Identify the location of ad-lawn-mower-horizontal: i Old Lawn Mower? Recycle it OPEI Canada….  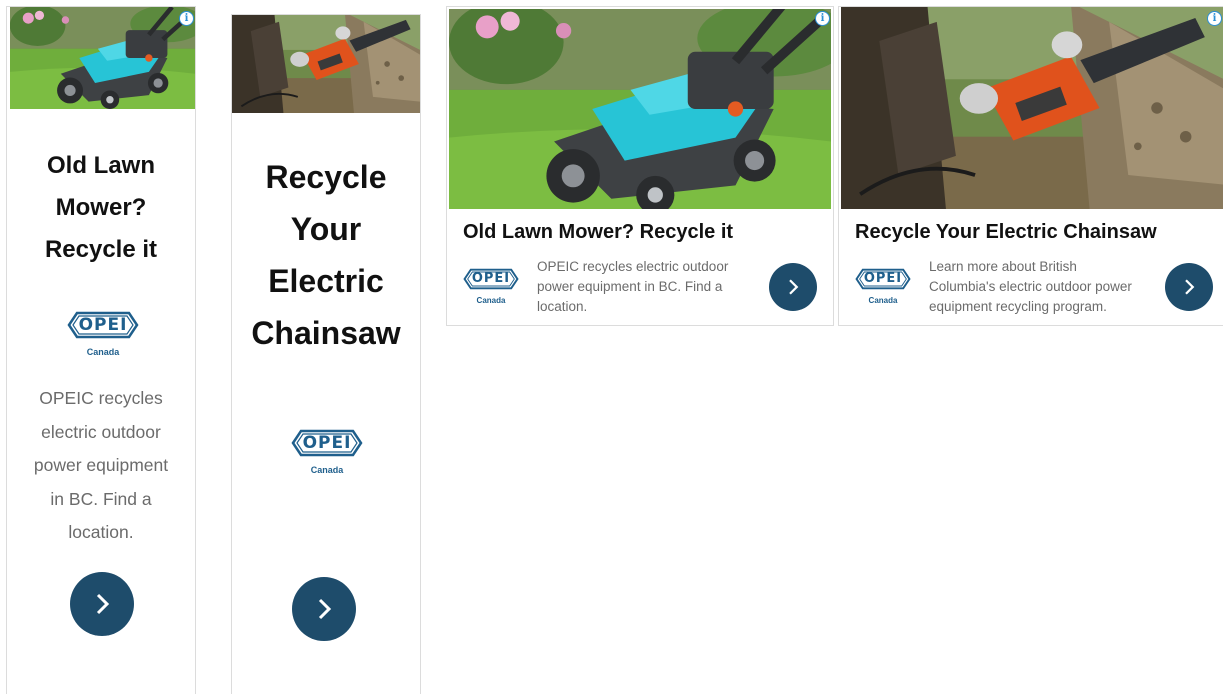
(640, 166).